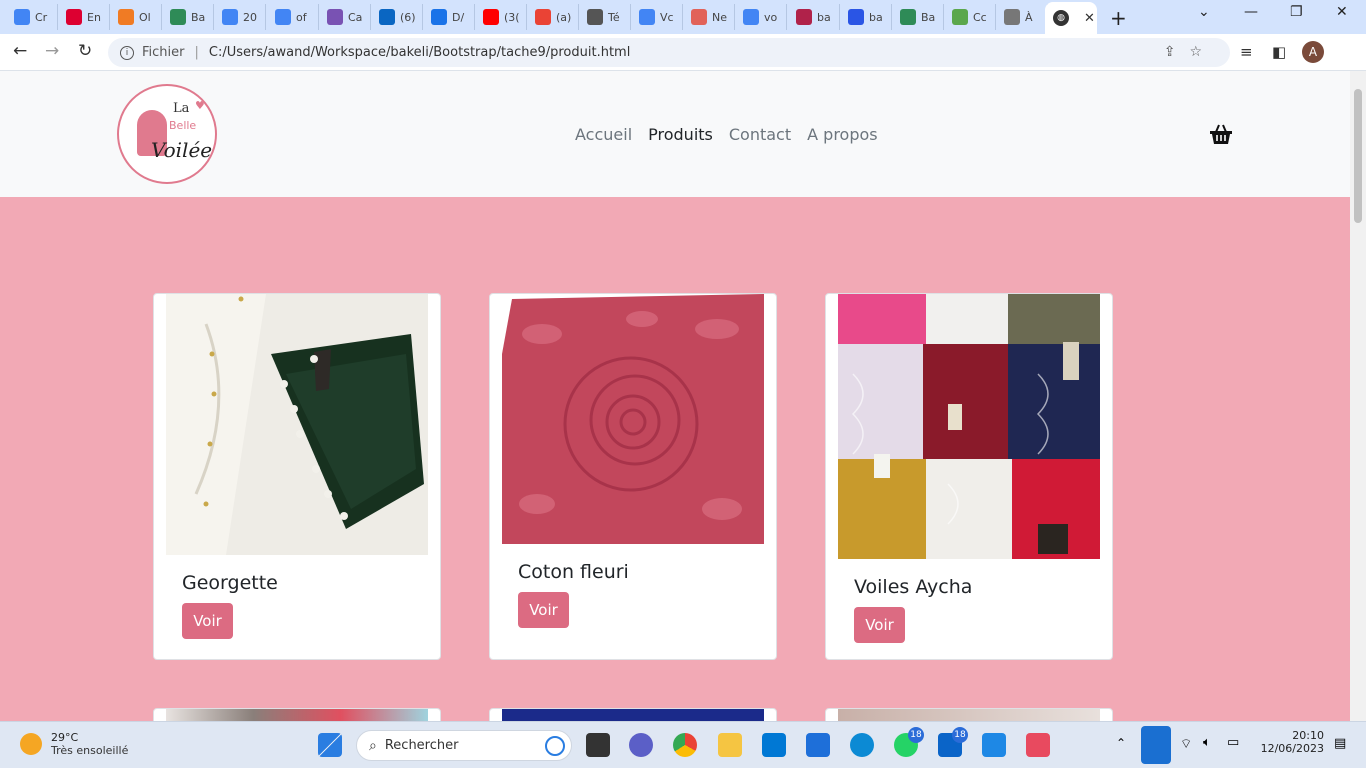  Describe the element at coordinates (771, 17) in the screenshot. I see `tab-label: vo` at that location.